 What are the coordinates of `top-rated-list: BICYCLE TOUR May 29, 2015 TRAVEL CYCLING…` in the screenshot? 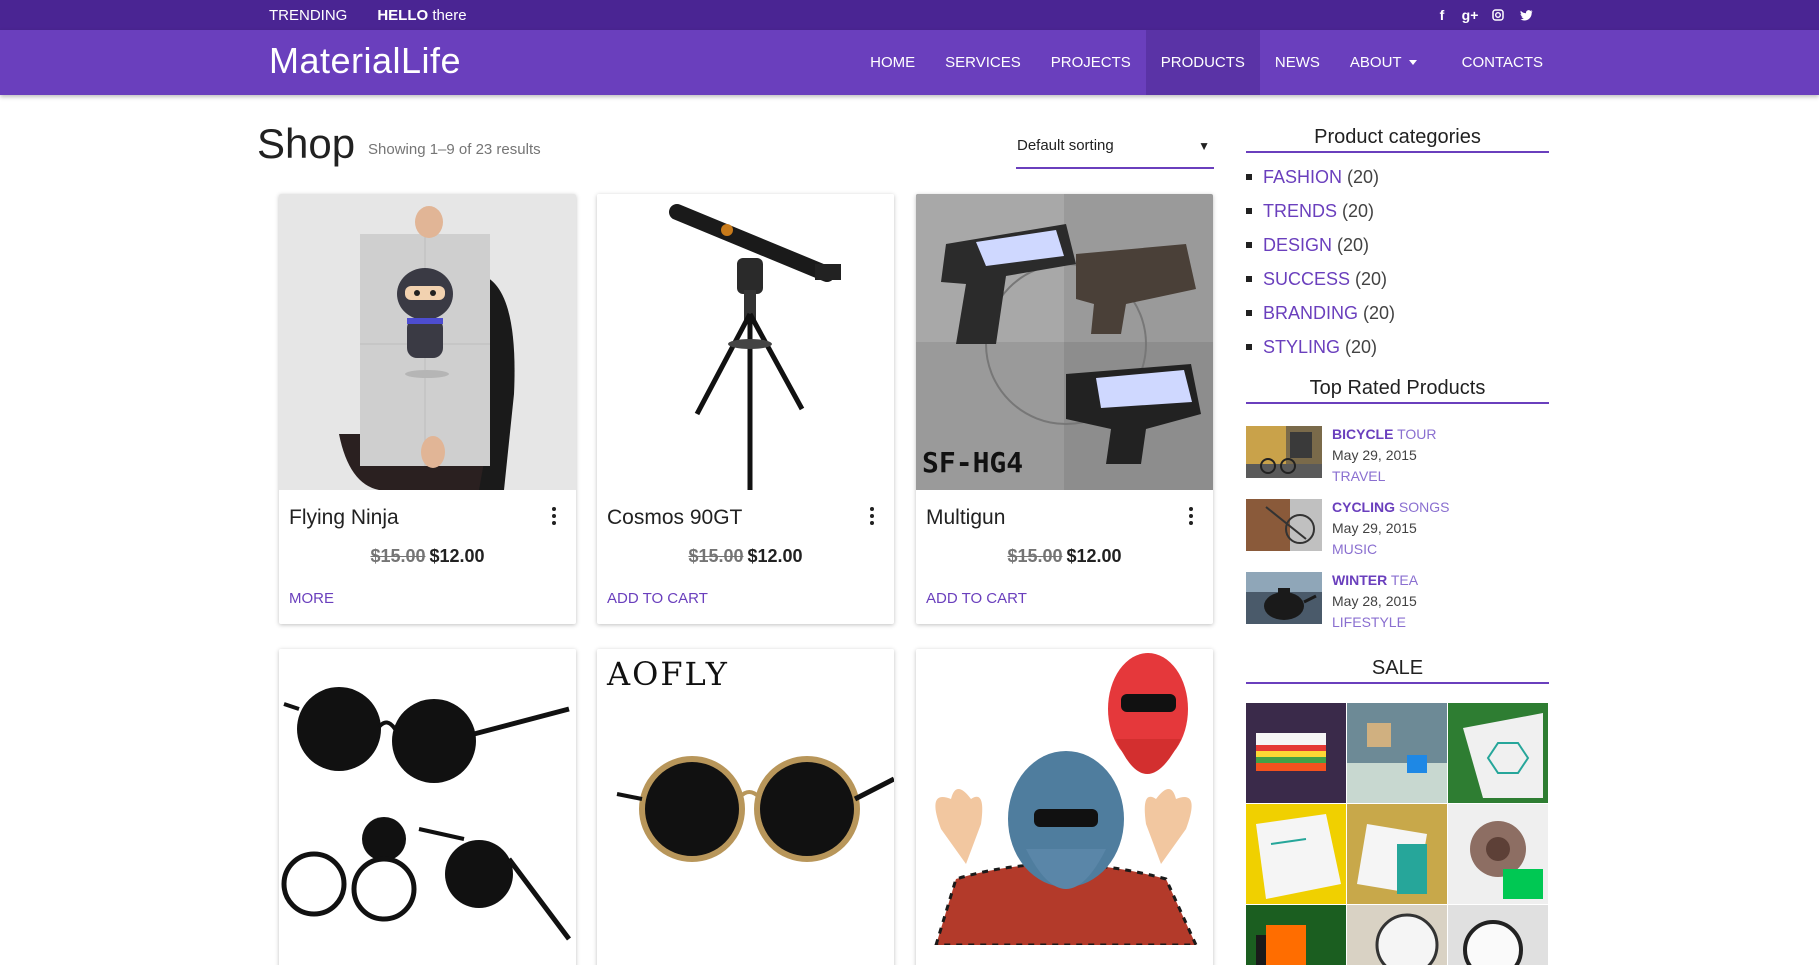 It's located at (1397, 533).